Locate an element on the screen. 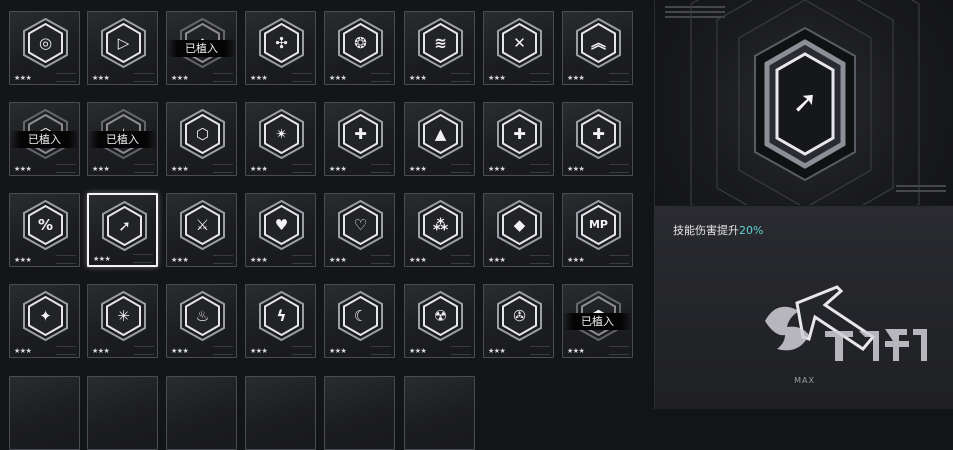  module-card: ≋ ★★★ is located at coordinates (439, 48).